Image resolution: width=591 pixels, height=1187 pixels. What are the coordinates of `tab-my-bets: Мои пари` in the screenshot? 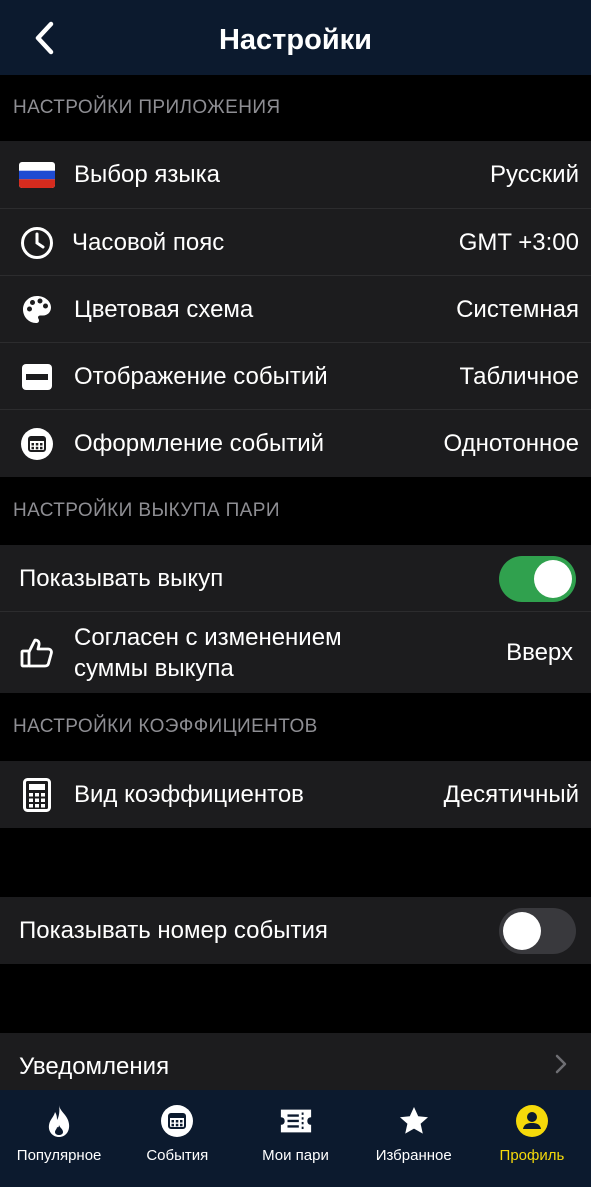 It's located at (295, 1138).